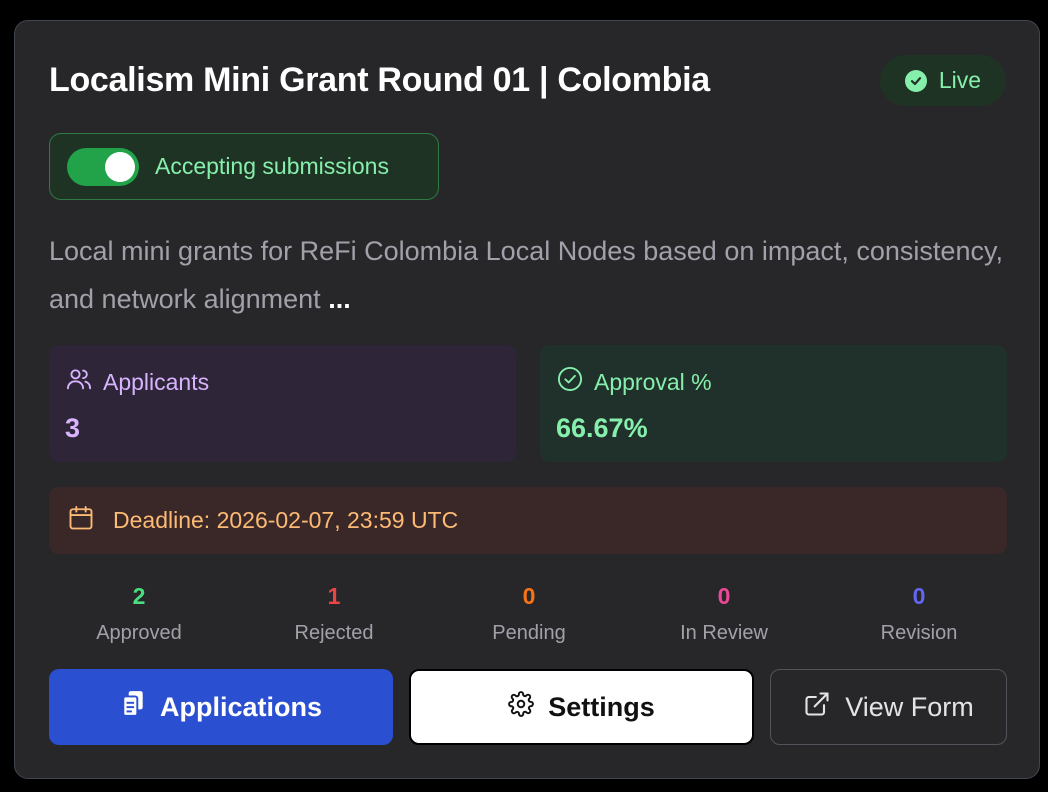 The height and width of the screenshot is (792, 1048). What do you see at coordinates (120, 166) in the screenshot?
I see `toggle-knob` at bounding box center [120, 166].